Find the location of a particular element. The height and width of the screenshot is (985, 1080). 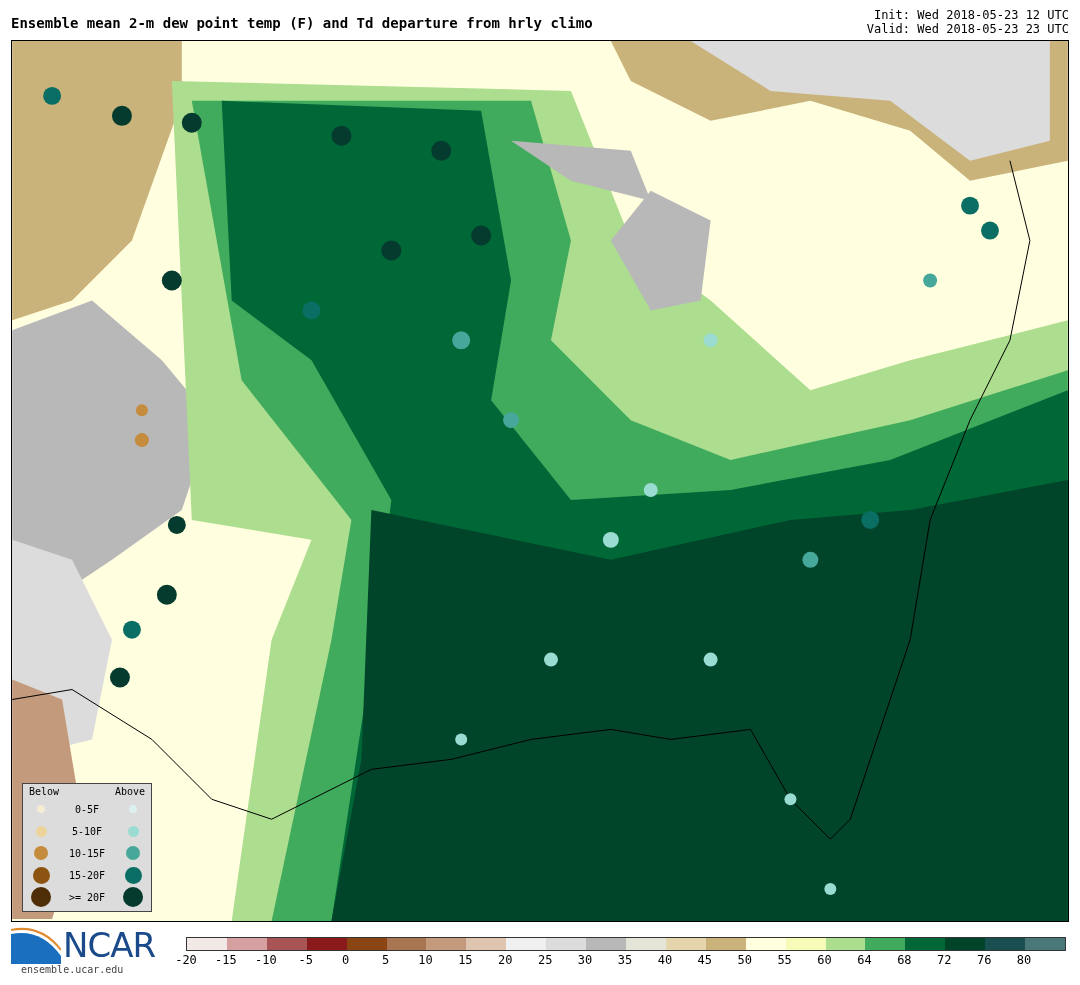

init-time: Init: Wed 2018-05-23 12 UTC is located at coordinates (971, 15).